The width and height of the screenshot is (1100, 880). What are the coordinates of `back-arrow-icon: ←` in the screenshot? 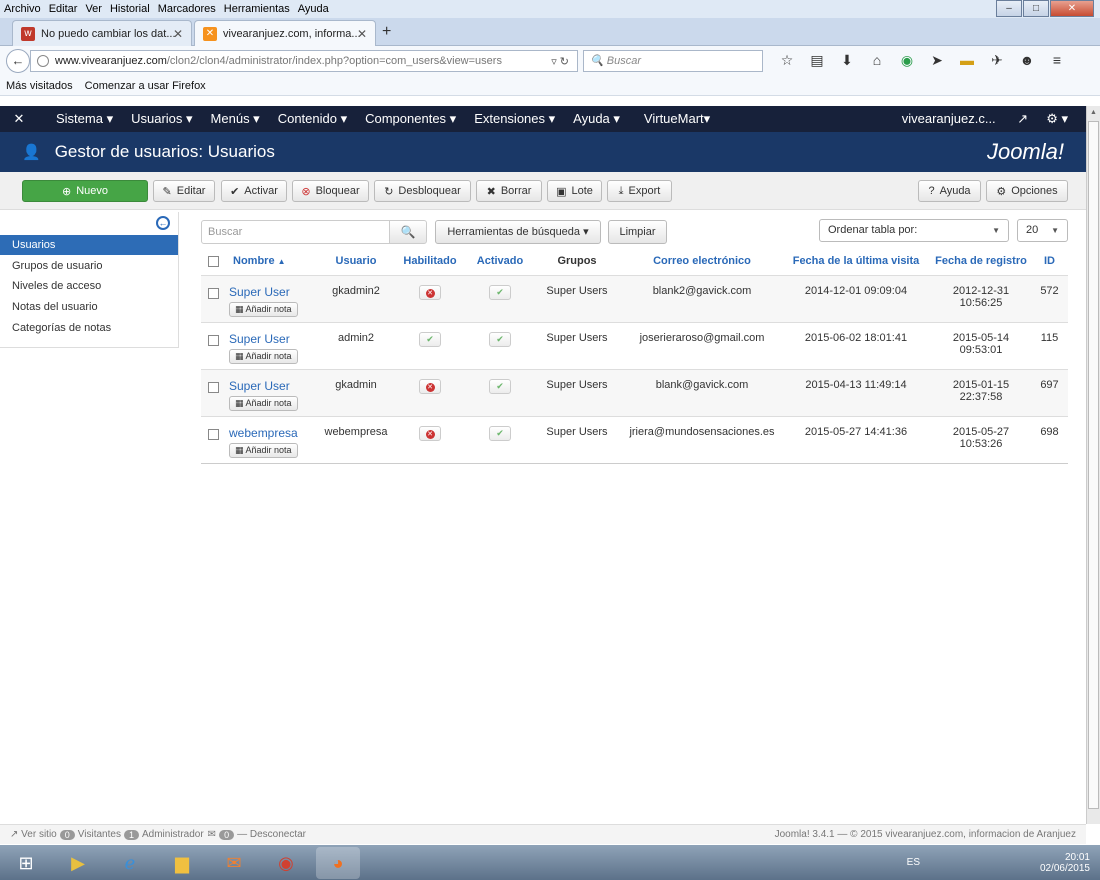 It's located at (18, 61).